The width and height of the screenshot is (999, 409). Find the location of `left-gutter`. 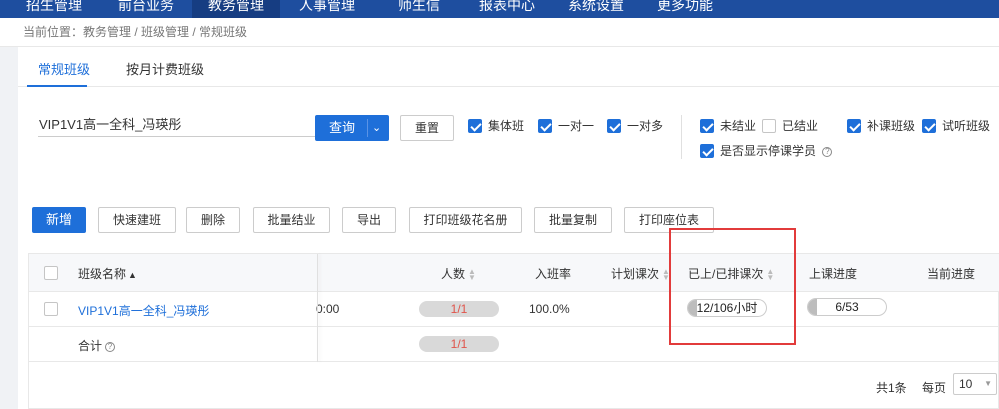

left-gutter is located at coordinates (9, 228).